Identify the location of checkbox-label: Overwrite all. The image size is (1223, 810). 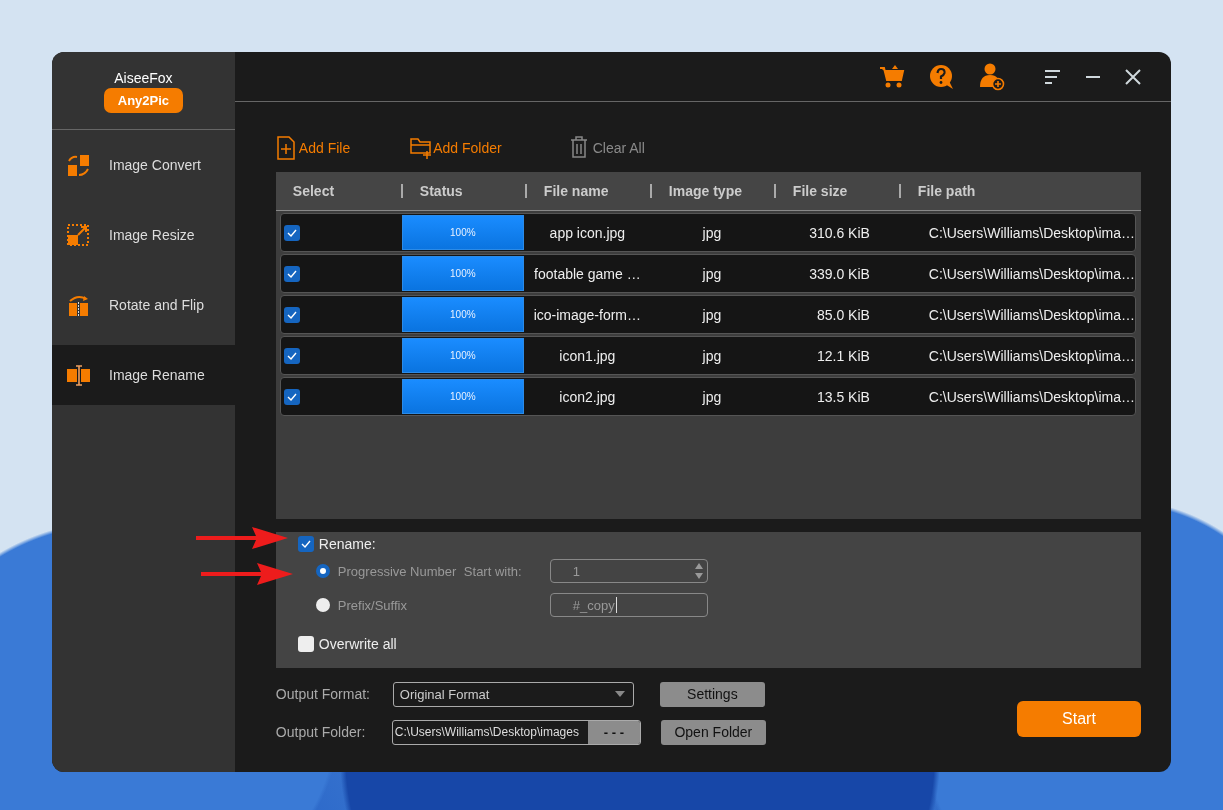
(357, 644).